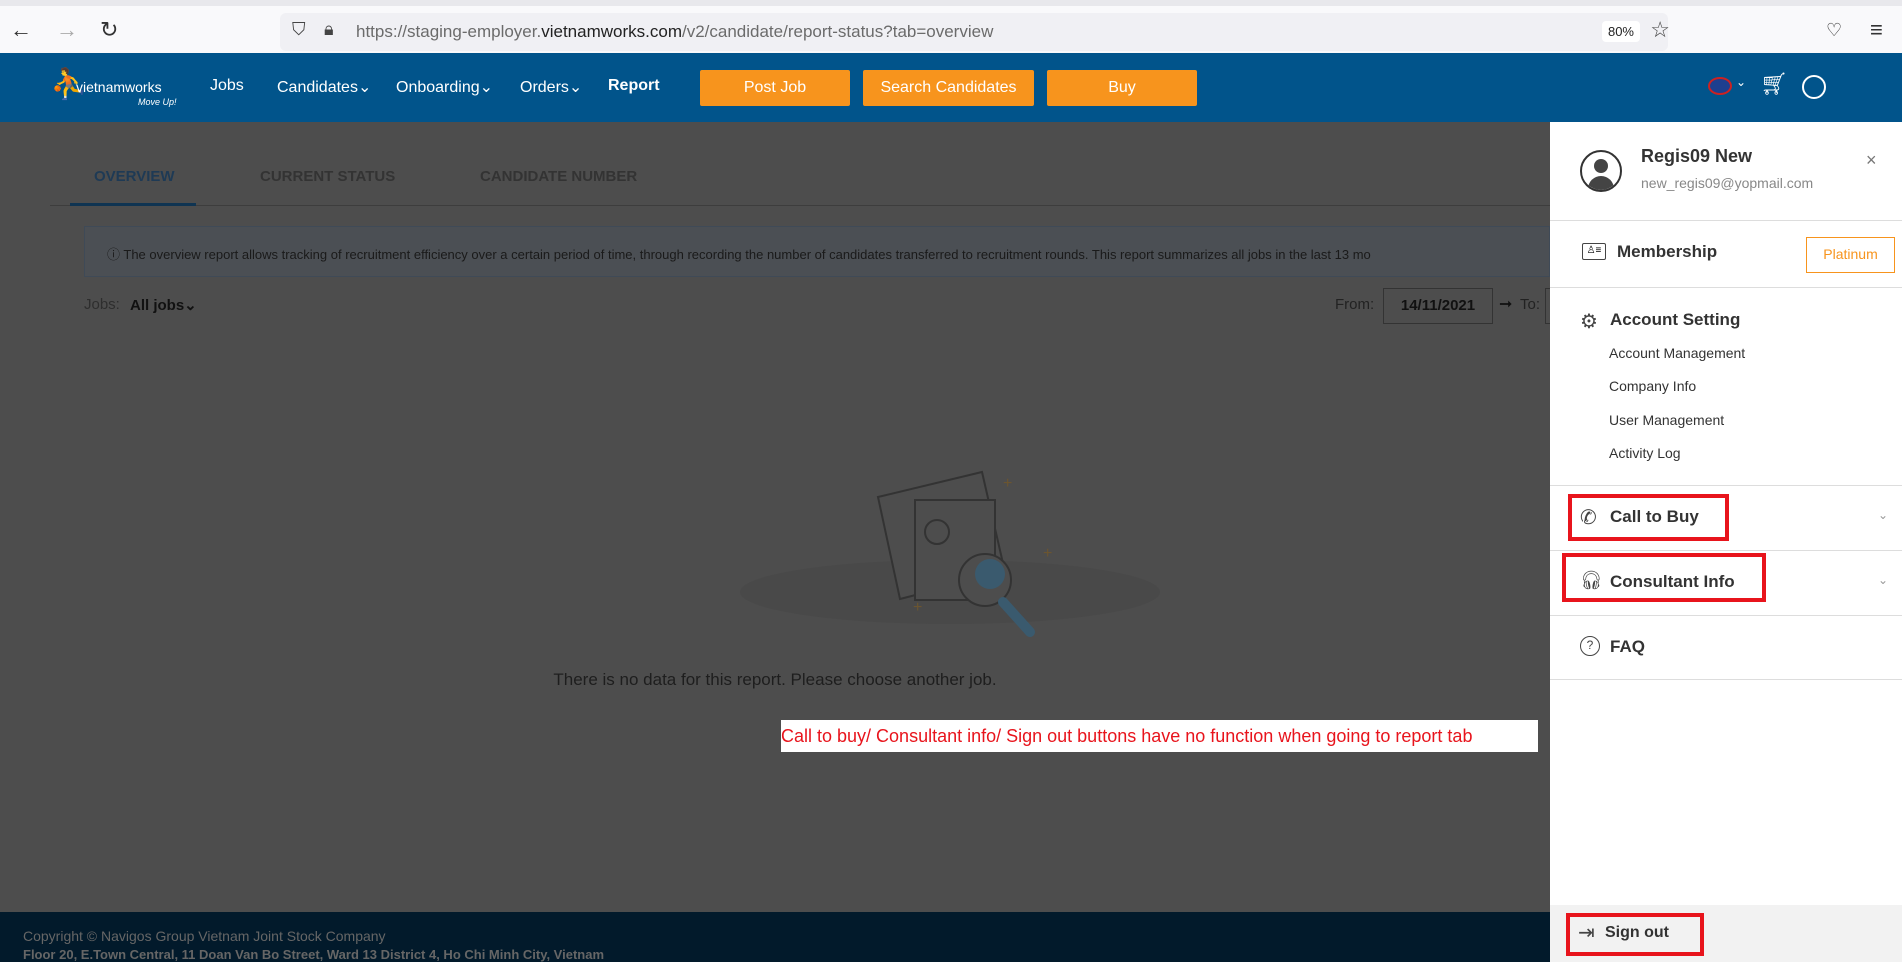 The image size is (1902, 962). I want to click on tab-candidate-number: CANDIDATE NUMBER, so click(558, 176).